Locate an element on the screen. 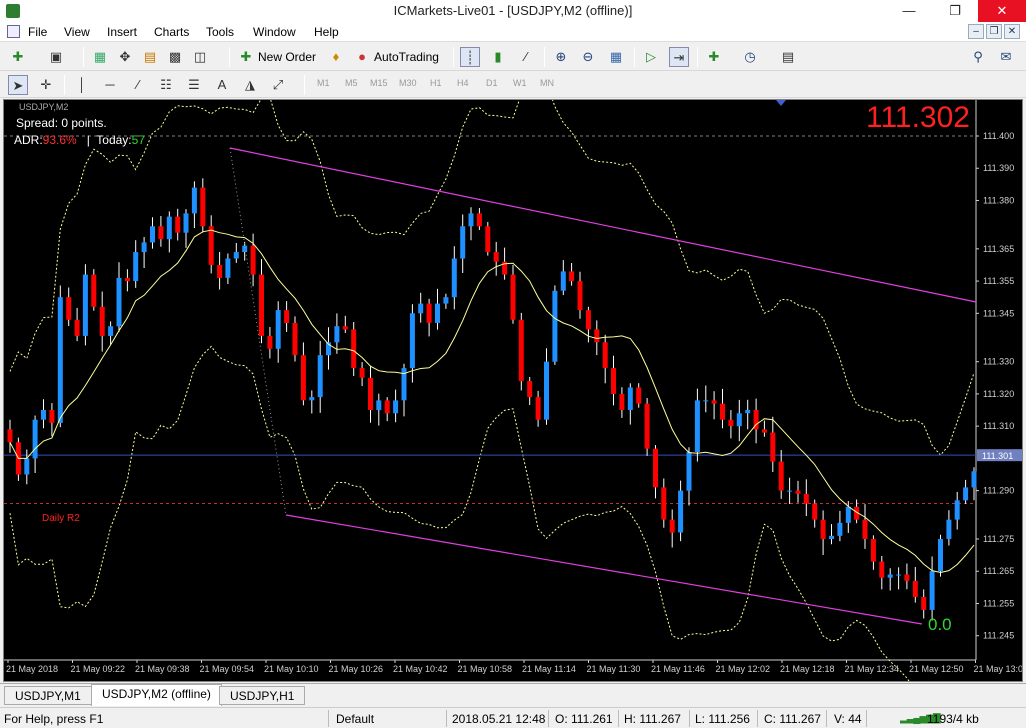  timeframe-d1: D1 is located at coordinates (492, 83).